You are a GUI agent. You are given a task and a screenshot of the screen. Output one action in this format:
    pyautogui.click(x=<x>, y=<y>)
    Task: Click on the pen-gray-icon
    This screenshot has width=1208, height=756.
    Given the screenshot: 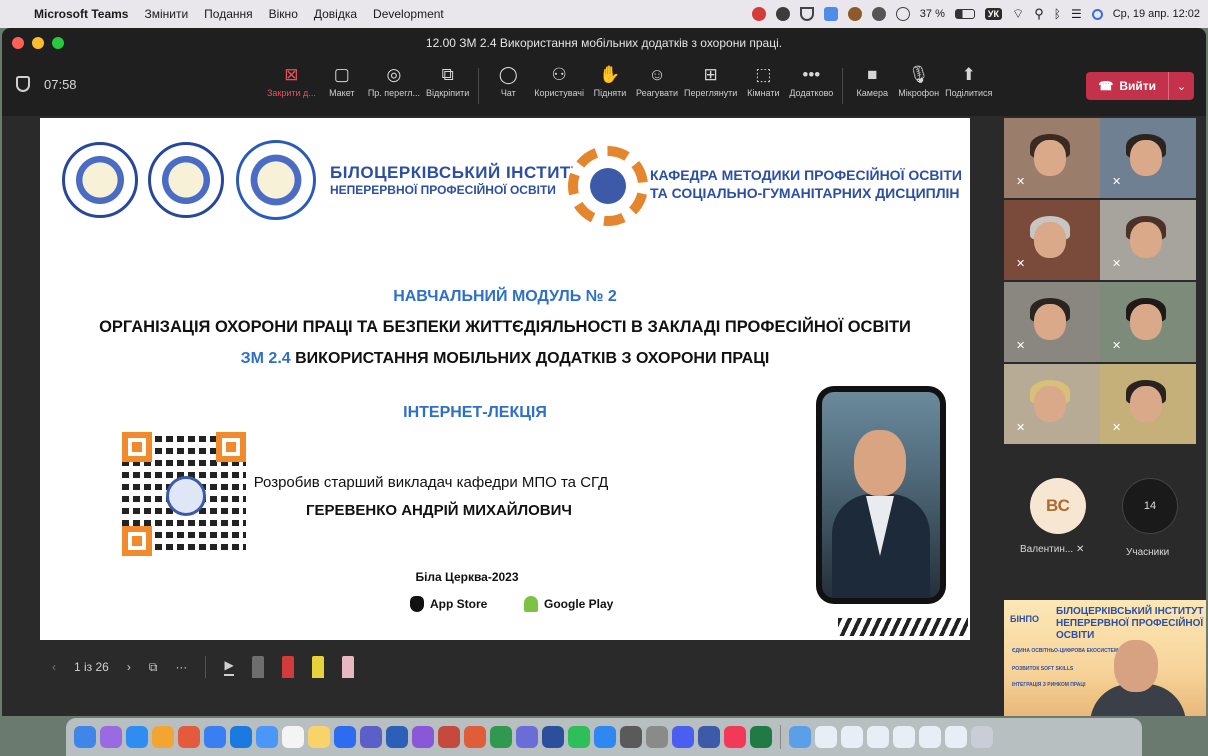 What is the action you would take?
    pyautogui.click(x=257, y=667)
    